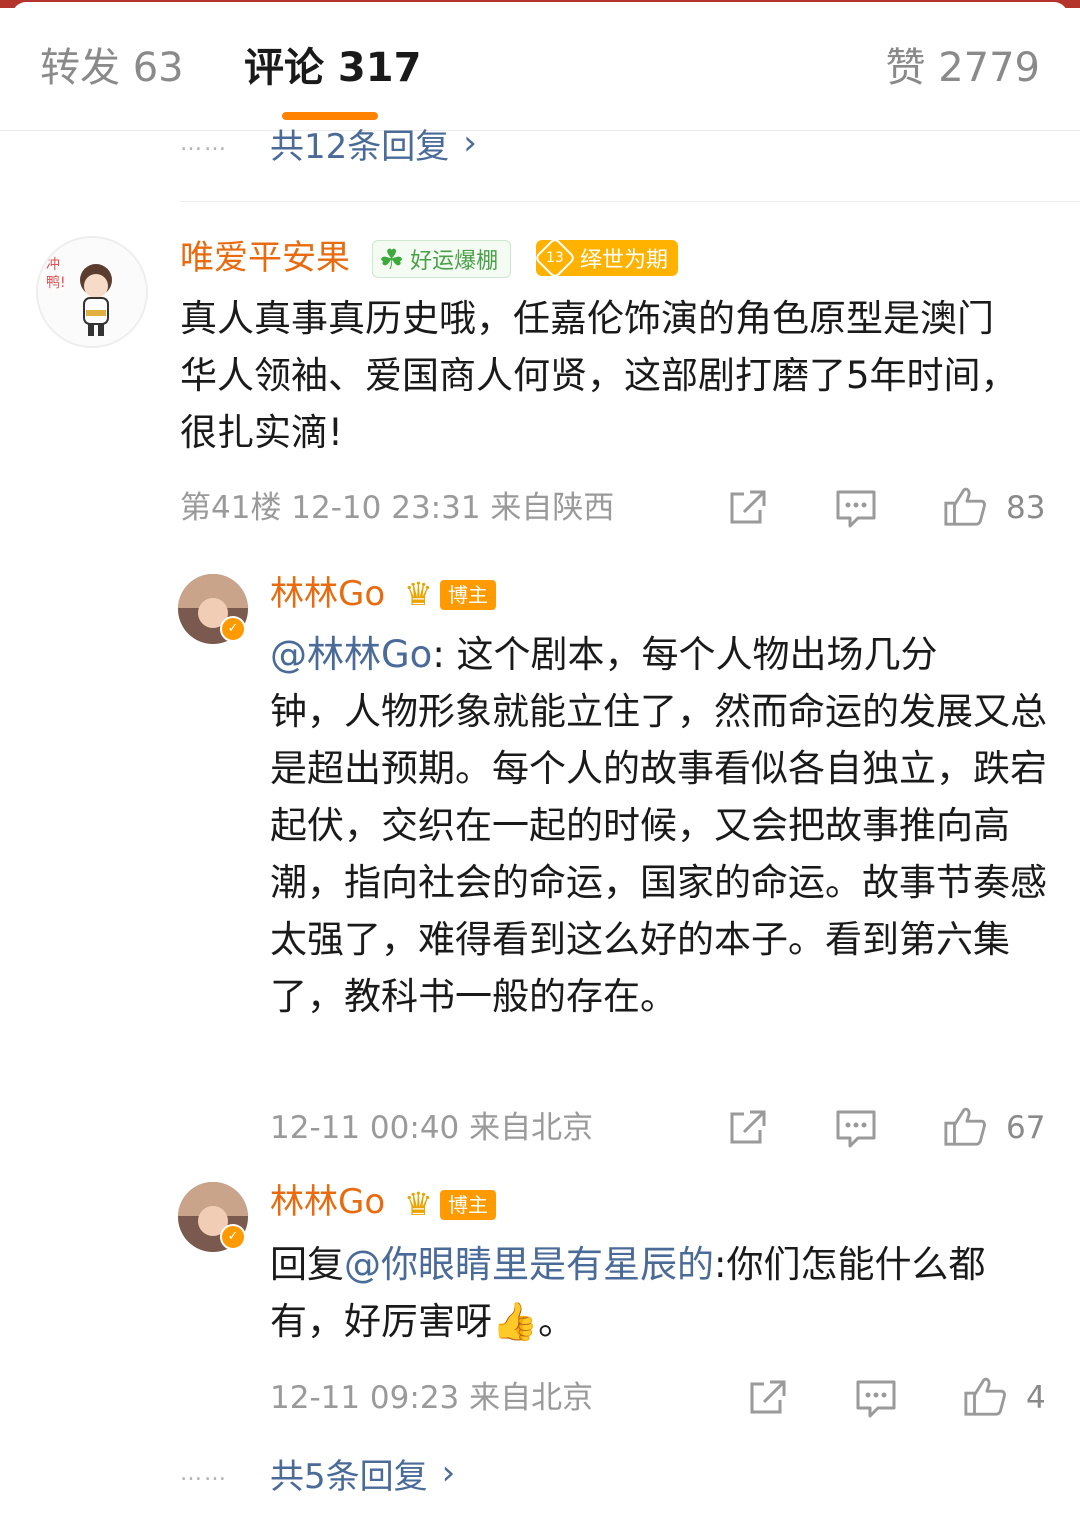 This screenshot has width=1080, height=1528. What do you see at coordinates (392, 259) in the screenshot?
I see `clover-icon: ☘` at bounding box center [392, 259].